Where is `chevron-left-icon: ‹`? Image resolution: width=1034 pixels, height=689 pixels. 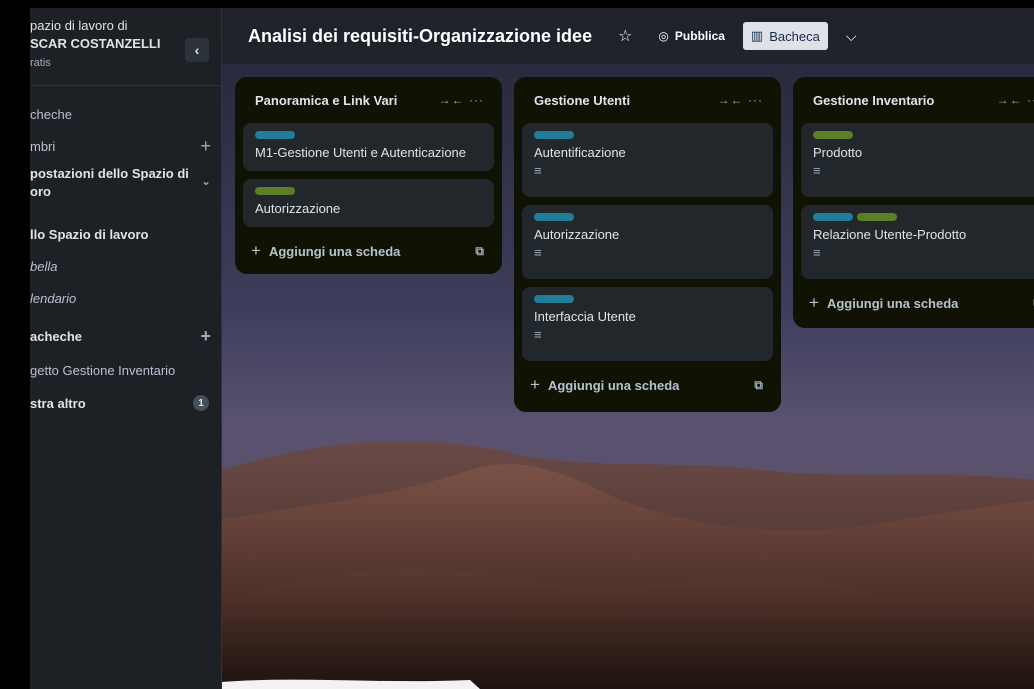
chevron-left-icon: ‹ is located at coordinates (197, 50).